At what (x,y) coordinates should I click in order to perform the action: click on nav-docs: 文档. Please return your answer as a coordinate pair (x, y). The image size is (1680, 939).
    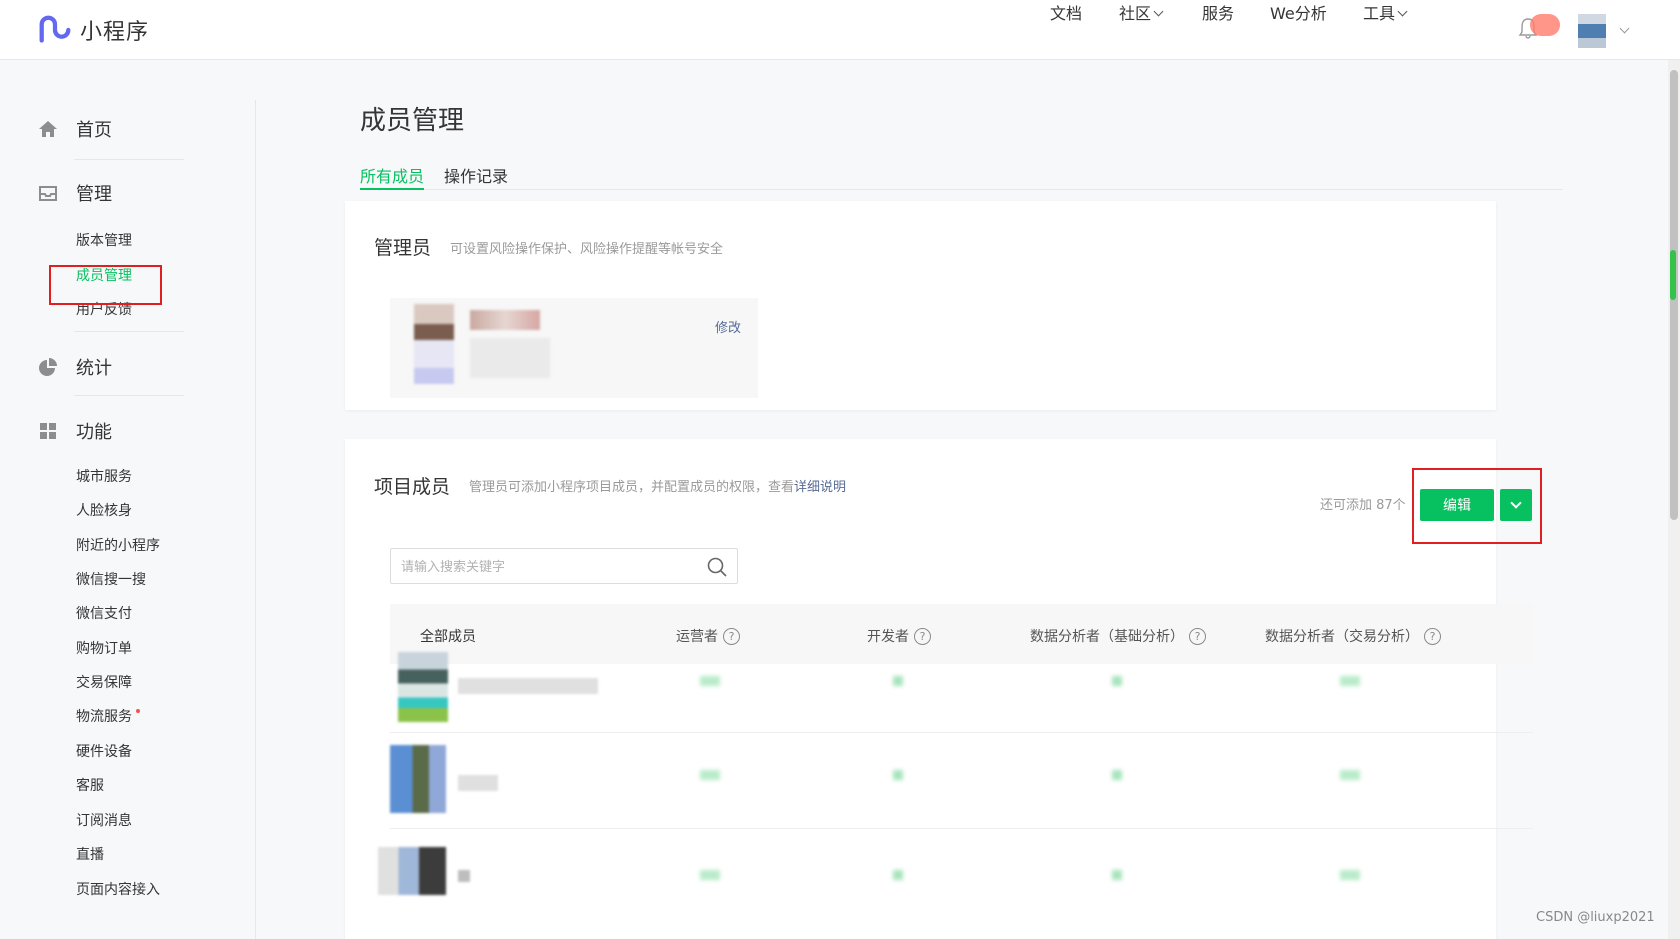
    Looking at the image, I should click on (1066, 12).